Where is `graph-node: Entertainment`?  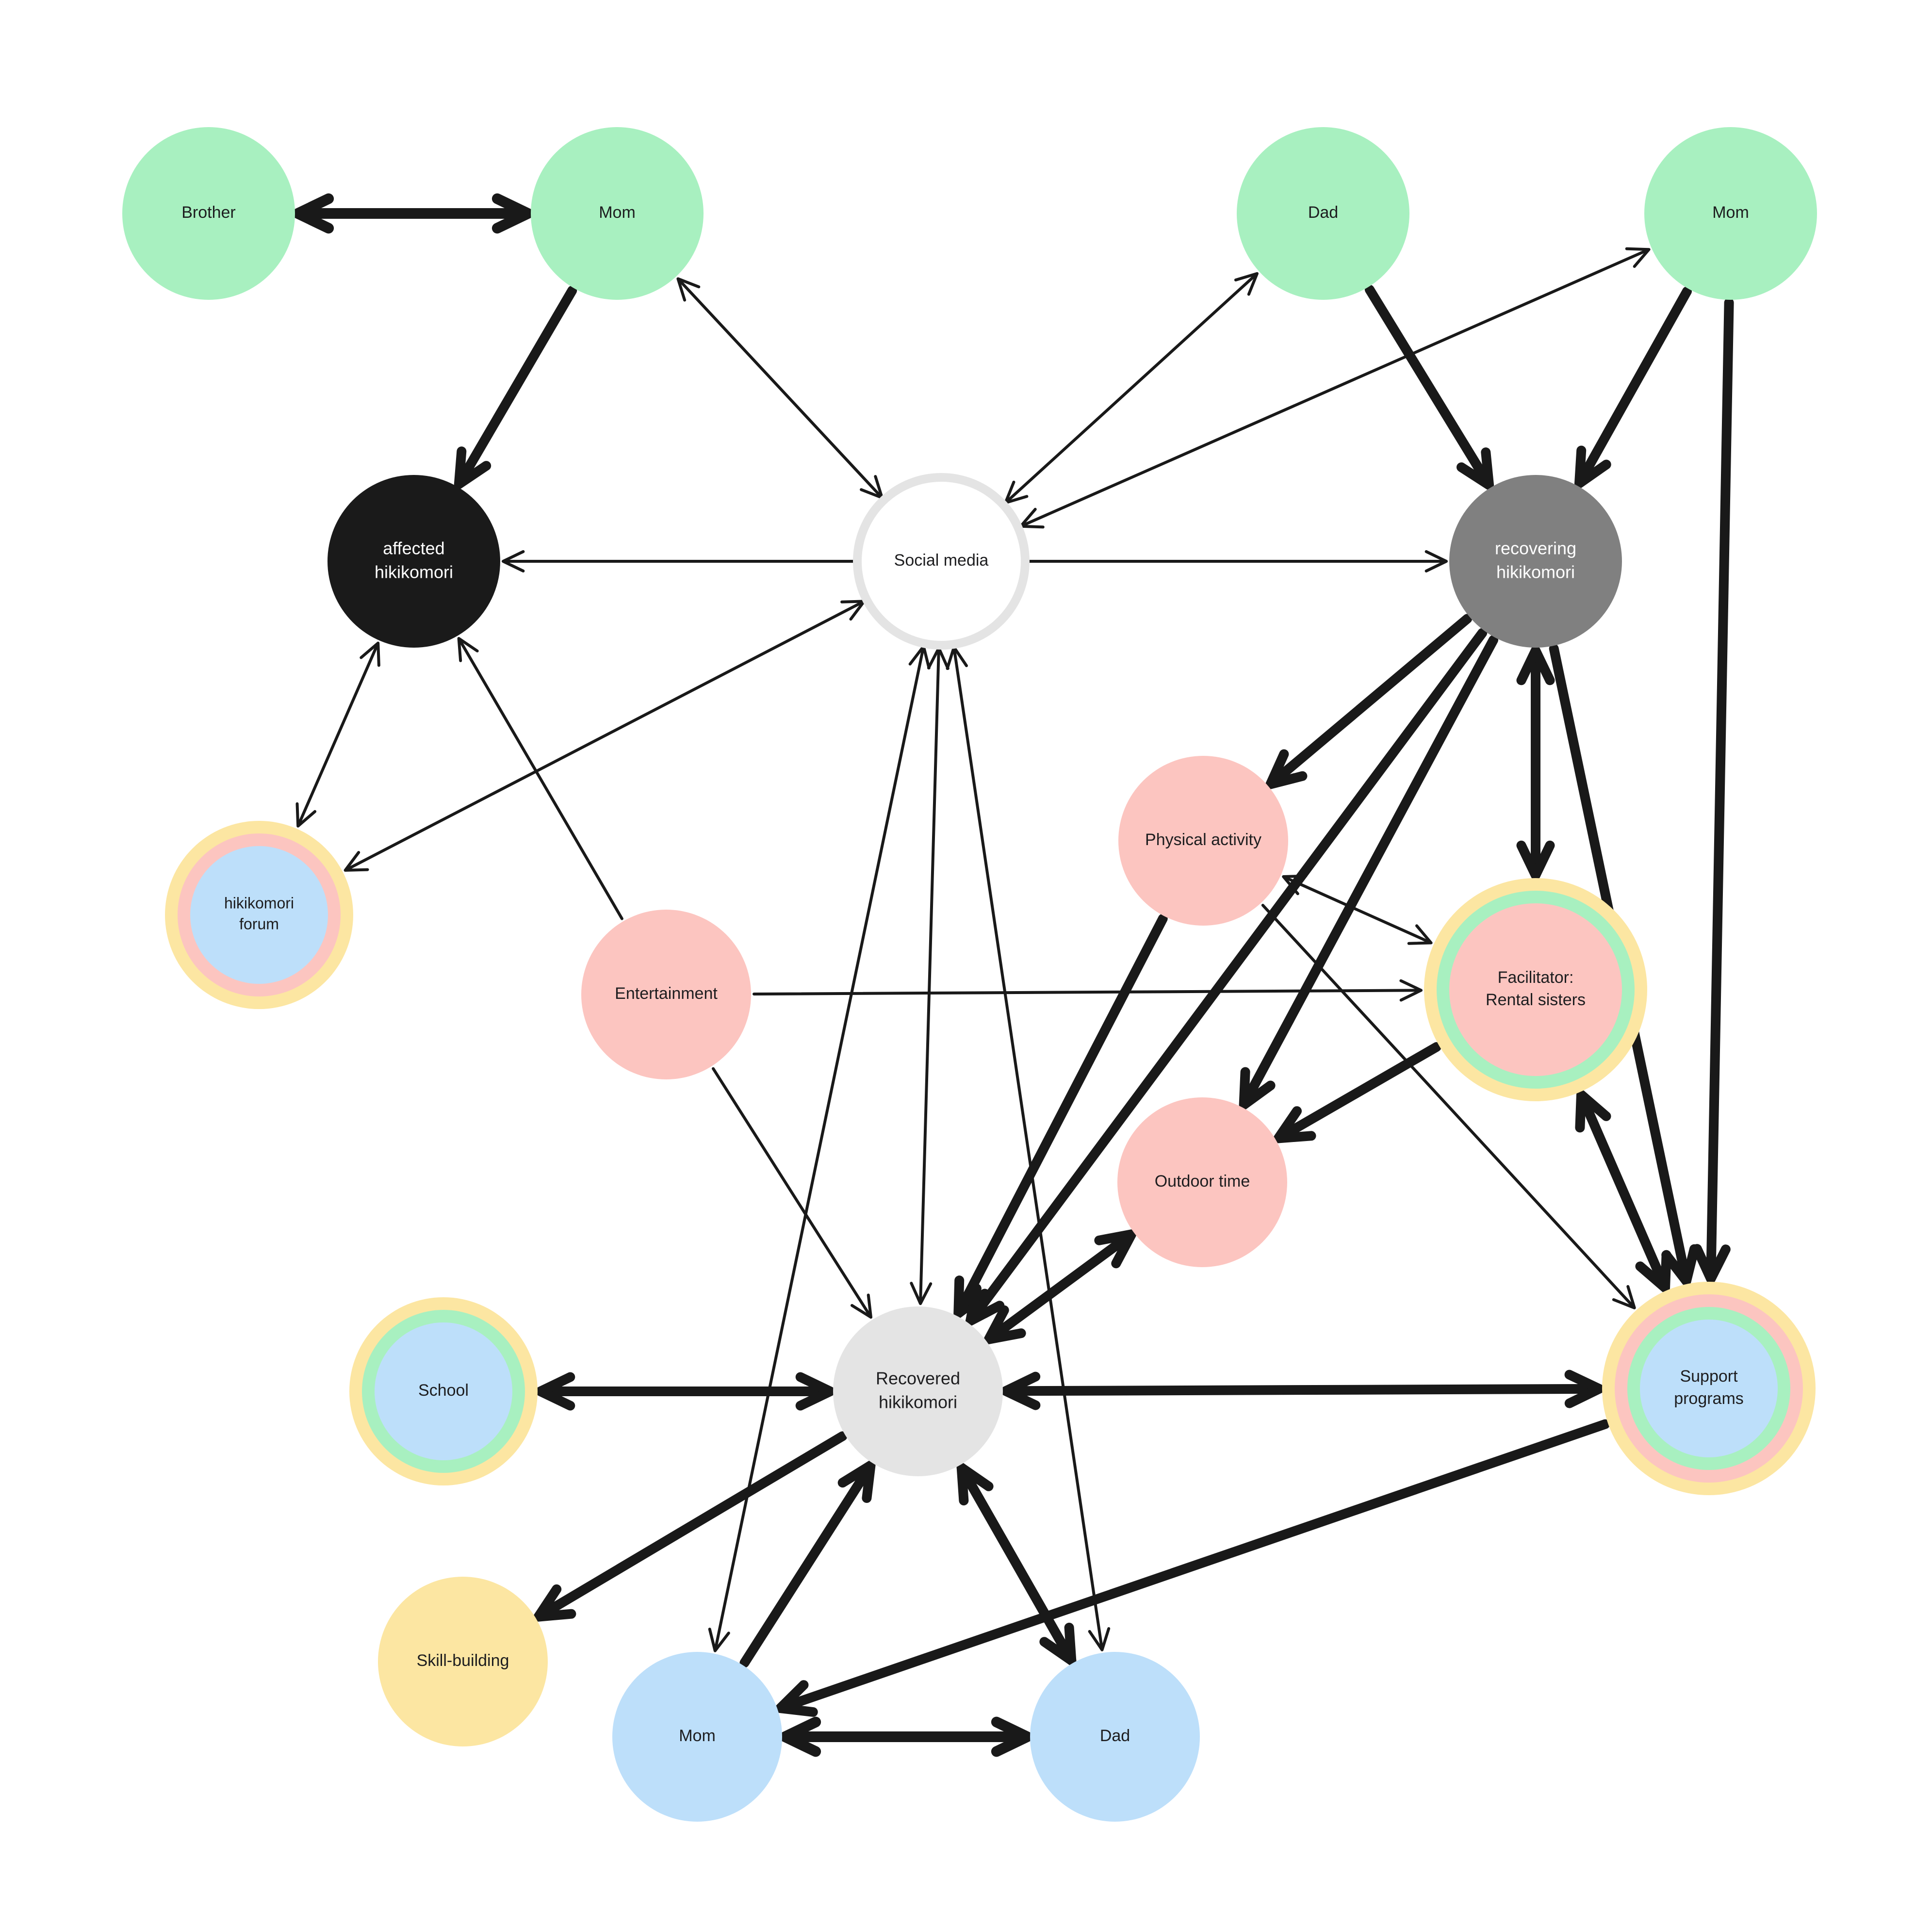
graph-node: Entertainment is located at coordinates (666, 994).